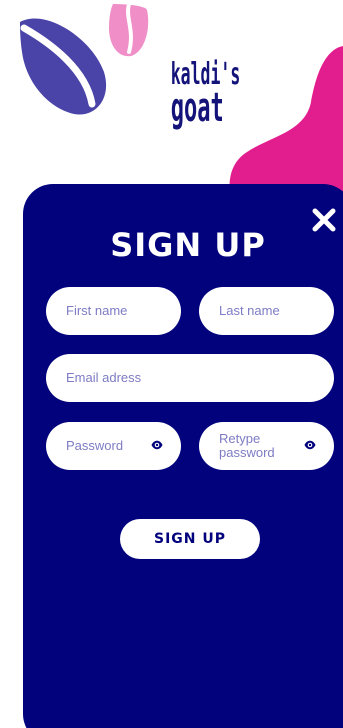  What do you see at coordinates (286, 123) in the screenshot?
I see `pink-blob-shape` at bounding box center [286, 123].